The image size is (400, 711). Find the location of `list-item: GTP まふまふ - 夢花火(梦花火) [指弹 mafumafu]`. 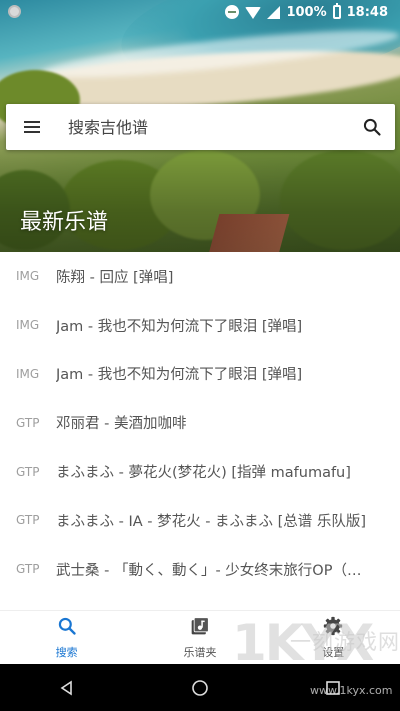

list-item: GTP まふまふ - 夢花火(梦花火) [指弹 mafumafu] is located at coordinates (200, 471).